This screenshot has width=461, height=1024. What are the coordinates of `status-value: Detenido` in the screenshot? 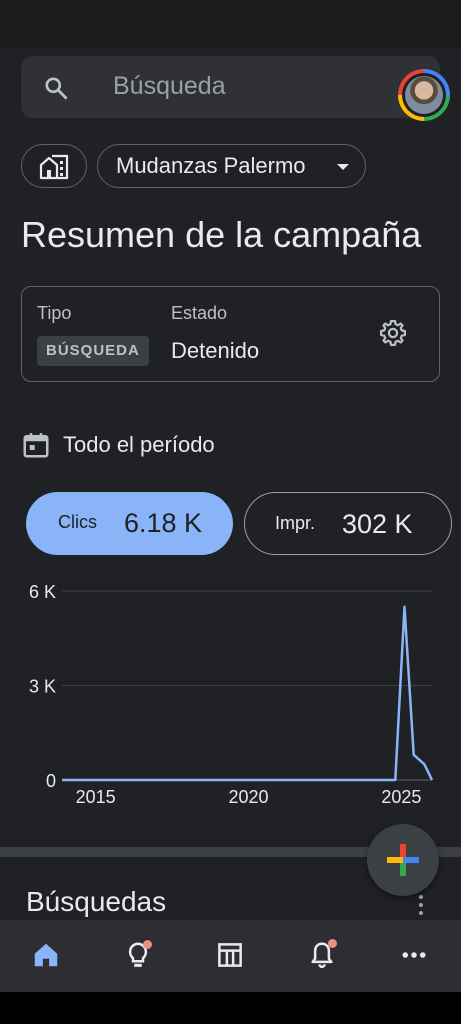 It's located at (215, 350).